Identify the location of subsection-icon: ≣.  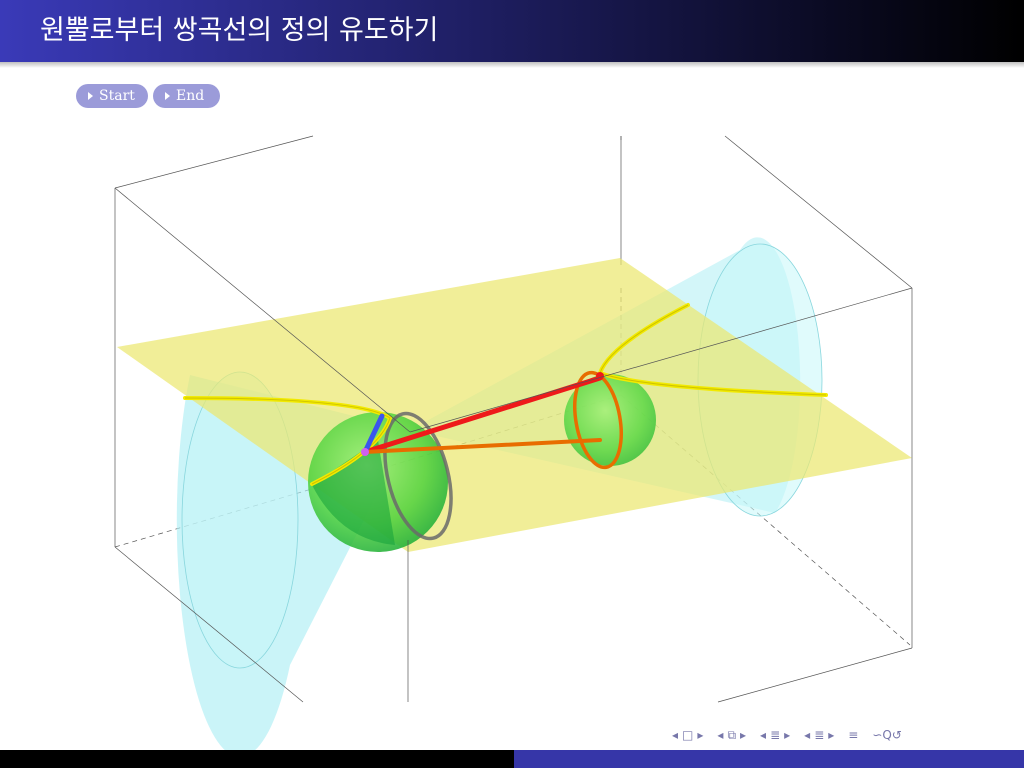
(819, 735).